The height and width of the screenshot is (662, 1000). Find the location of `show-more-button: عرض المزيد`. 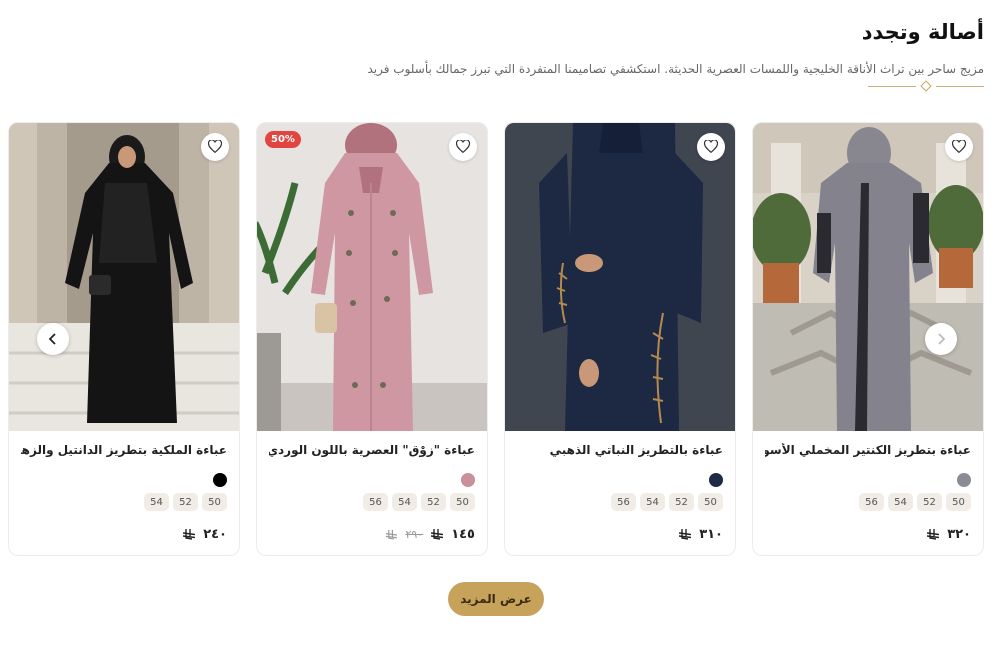

show-more-button: عرض المزيد is located at coordinates (496, 599).